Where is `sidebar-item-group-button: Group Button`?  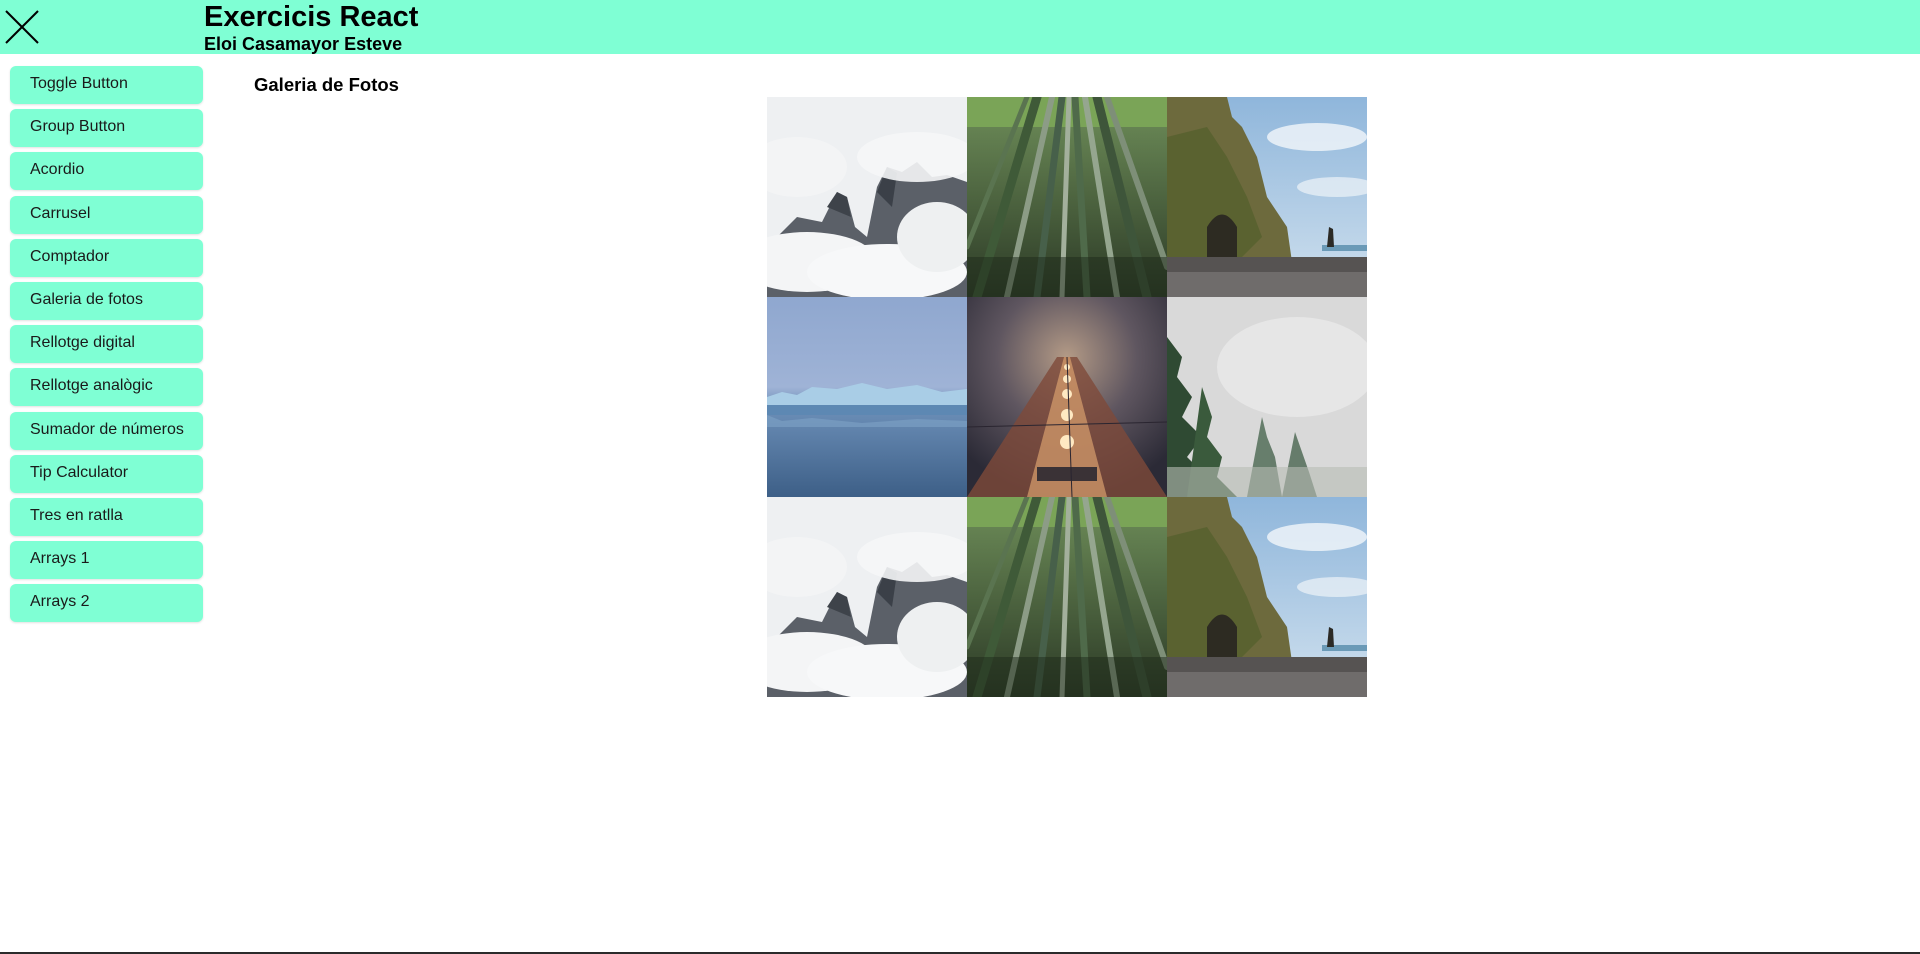
sidebar-item-group-button: Group Button is located at coordinates (106, 128).